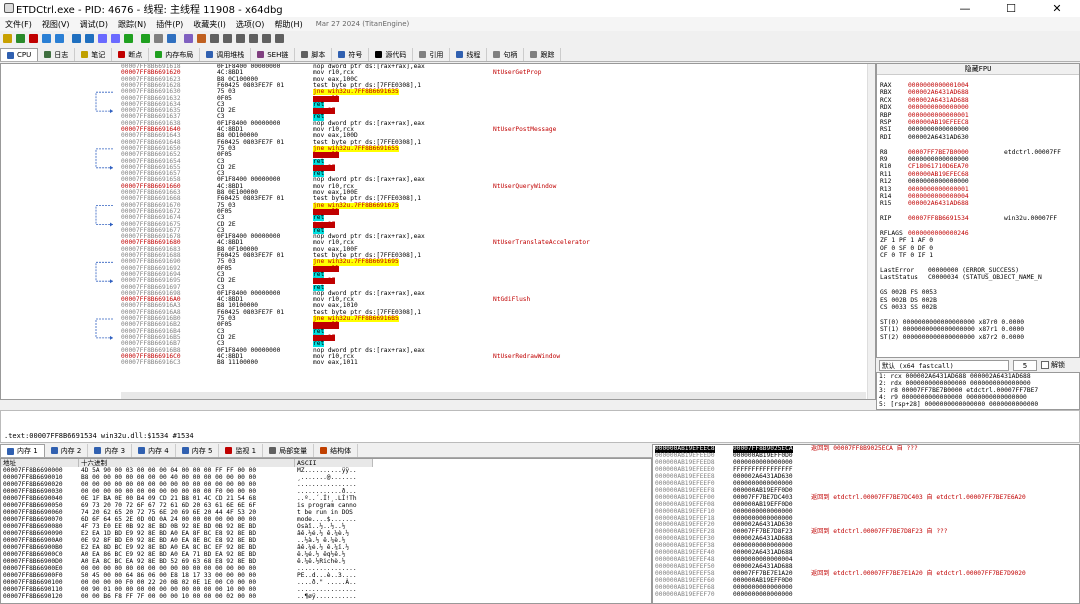 Image resolution: width=1080 pixels, height=604 pixels. I want to click on stack-row: 000000AB19EFEF18 0000000000000000, so click(866, 519).